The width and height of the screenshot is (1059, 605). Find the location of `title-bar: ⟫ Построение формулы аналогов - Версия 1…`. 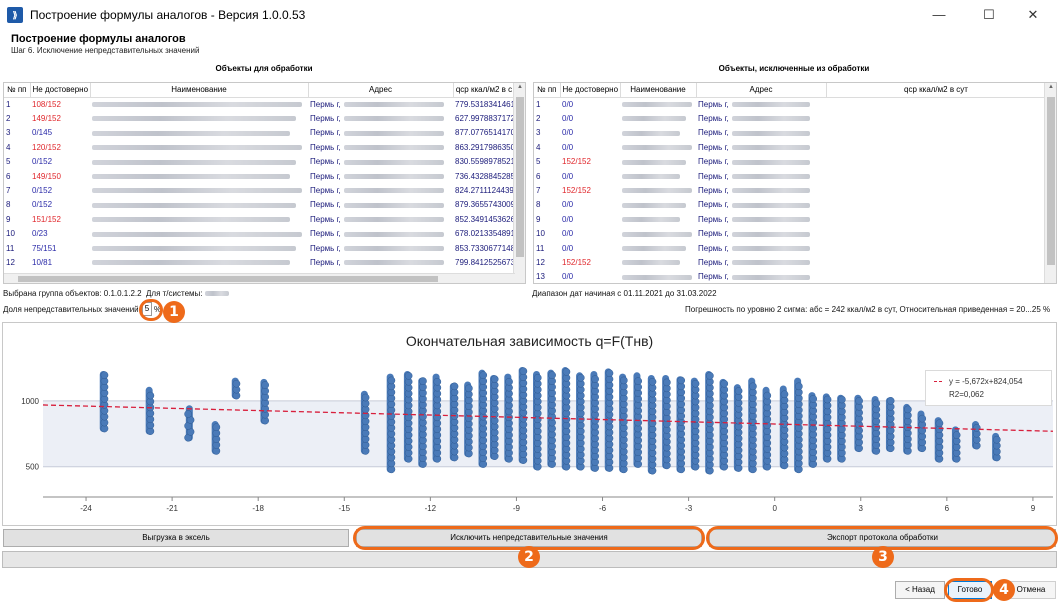

title-bar: ⟫ Построение формулы аналогов - Версия 1… is located at coordinates (529, 15).